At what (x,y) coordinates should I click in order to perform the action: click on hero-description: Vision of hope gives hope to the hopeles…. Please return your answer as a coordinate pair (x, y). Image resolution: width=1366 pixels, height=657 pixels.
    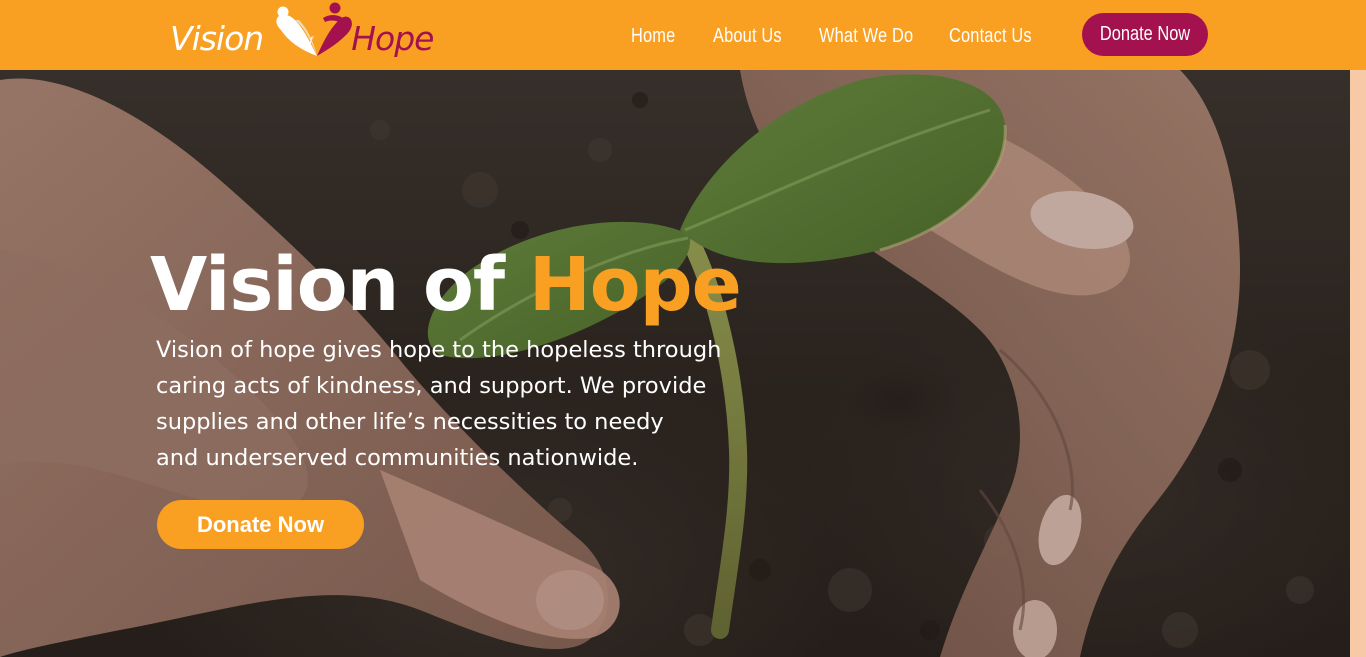
    Looking at the image, I should click on (471, 404).